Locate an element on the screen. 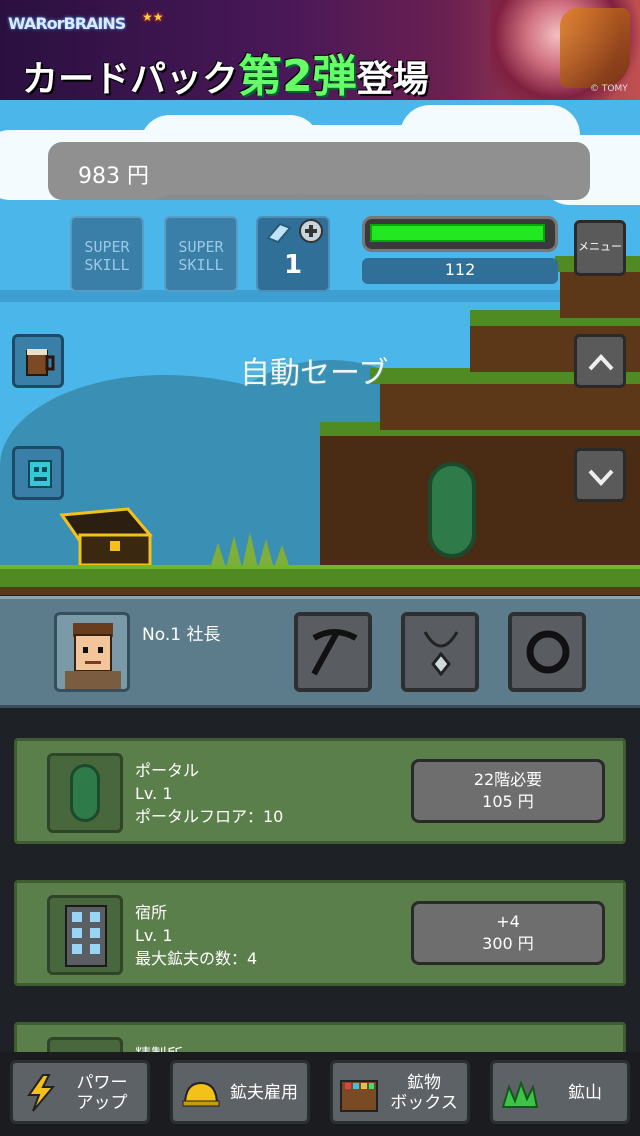 This screenshot has height=1136, width=640. robot-helper-button is located at coordinates (38, 473).